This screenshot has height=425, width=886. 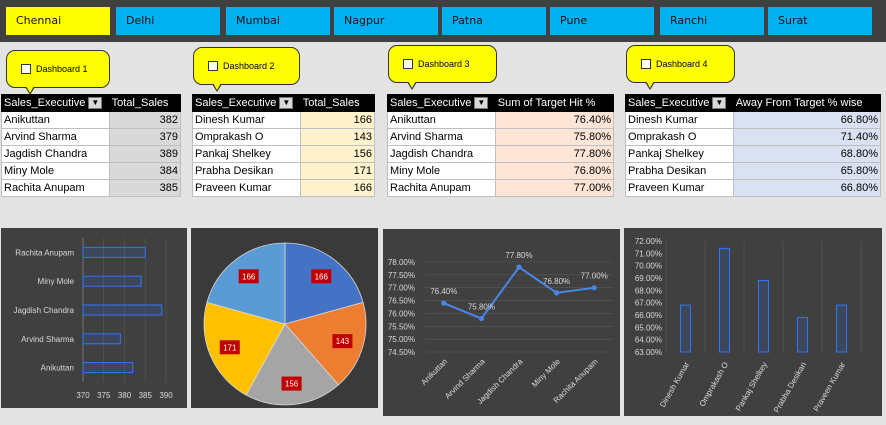 I want to click on cell-value: 384, so click(x=145, y=171).